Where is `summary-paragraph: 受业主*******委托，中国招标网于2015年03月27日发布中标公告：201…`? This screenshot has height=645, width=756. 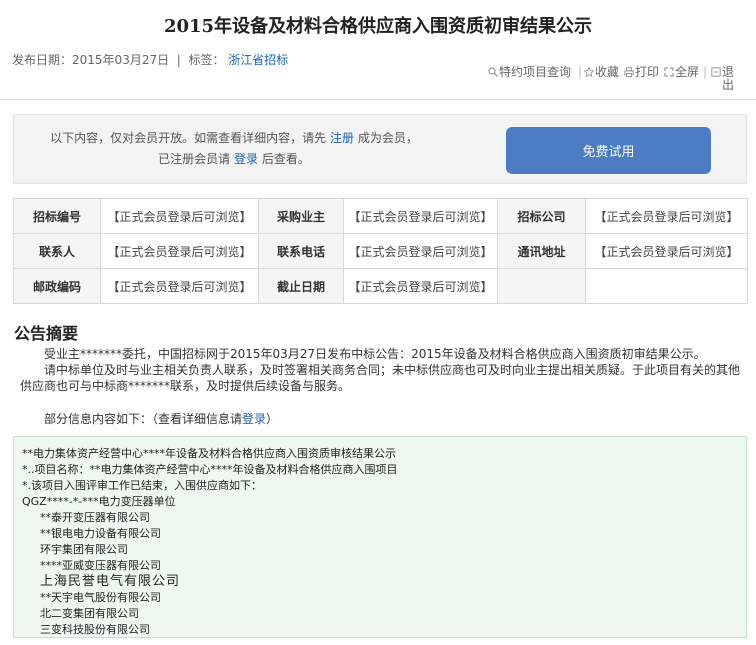
summary-paragraph: 受业主*******委托，中国招标网于2015年03月27日发布中标公告：201… is located at coordinates (375, 354).